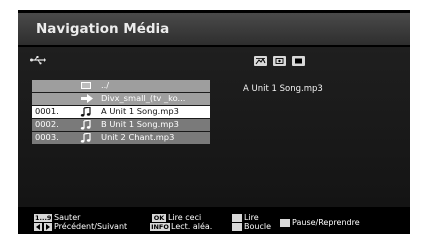  Describe the element at coordinates (251, 217) in the screenshot. I see `play-hint: Lire` at that location.